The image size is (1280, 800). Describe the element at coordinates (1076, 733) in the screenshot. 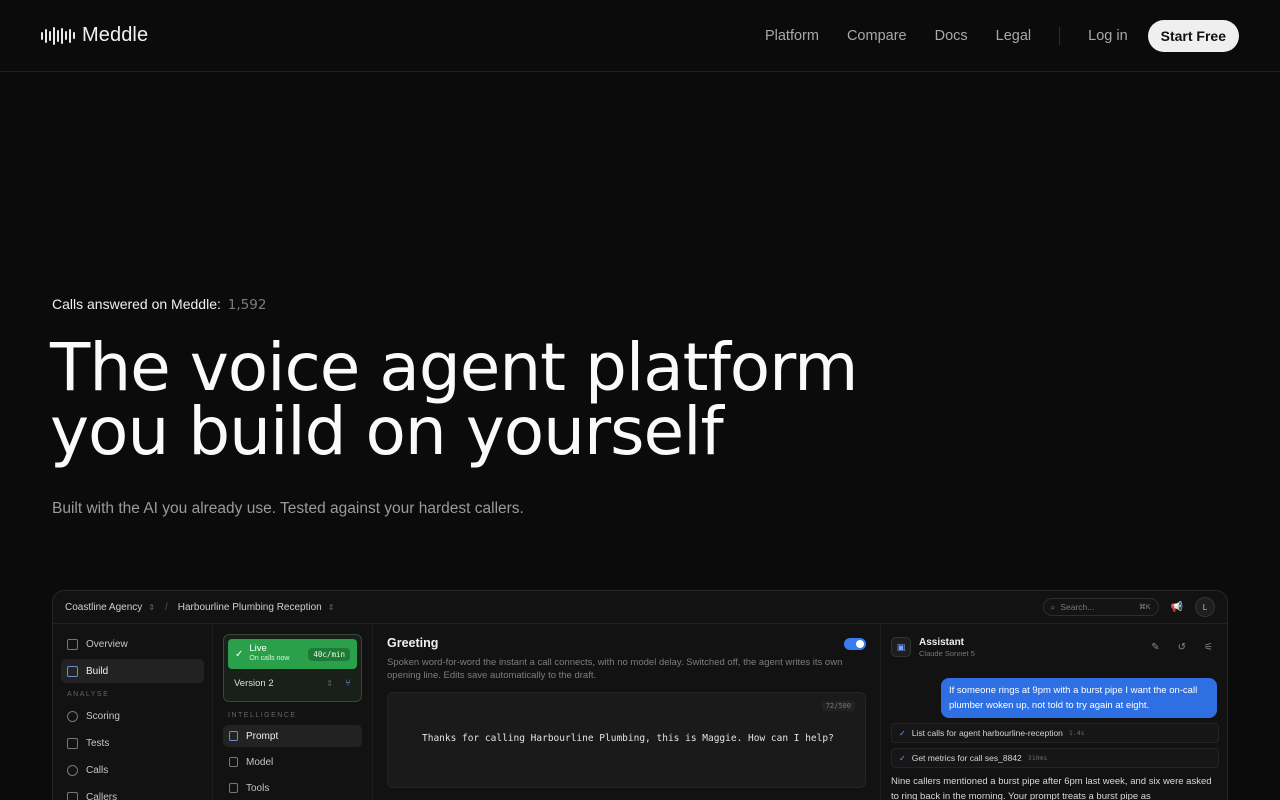

I see `tool-call-time: 1.4s` at that location.